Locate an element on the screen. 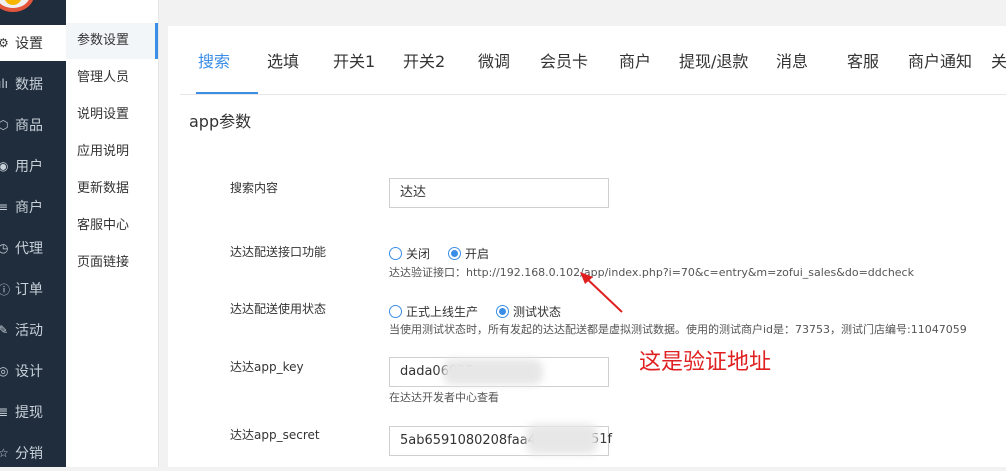 This screenshot has width=1006, height=471. submenu-item-update-data: 更新数据 is located at coordinates (112, 189).